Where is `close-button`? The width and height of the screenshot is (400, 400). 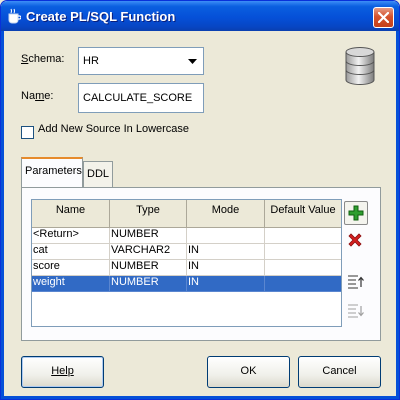 close-button is located at coordinates (383, 17).